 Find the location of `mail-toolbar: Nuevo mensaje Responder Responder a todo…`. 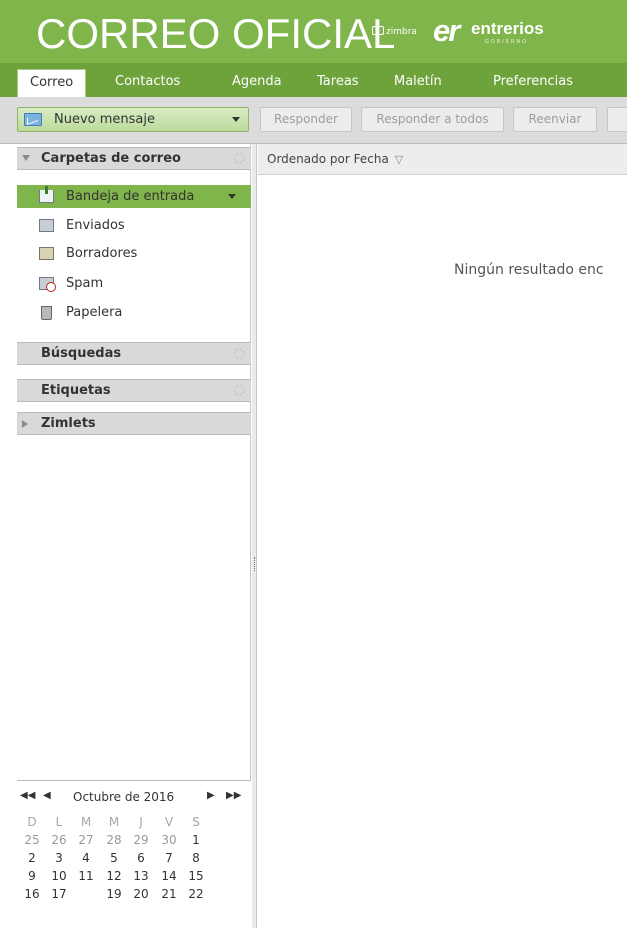

mail-toolbar: Nuevo mensaje Responder Responder a todo… is located at coordinates (313, 120).